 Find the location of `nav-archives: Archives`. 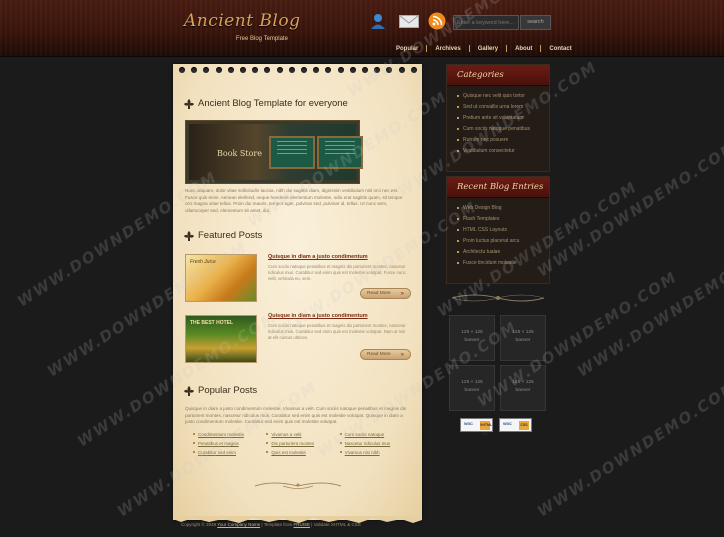

nav-archives: Archives is located at coordinates (447, 49).